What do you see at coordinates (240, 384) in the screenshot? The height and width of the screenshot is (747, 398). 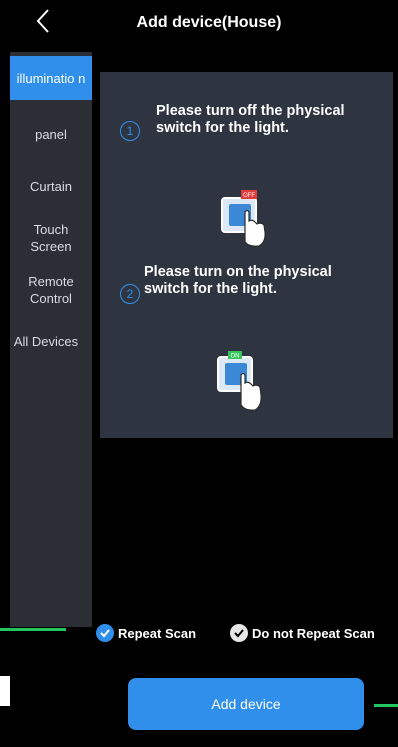 I see `switch-on-illustration: ON` at bounding box center [240, 384].